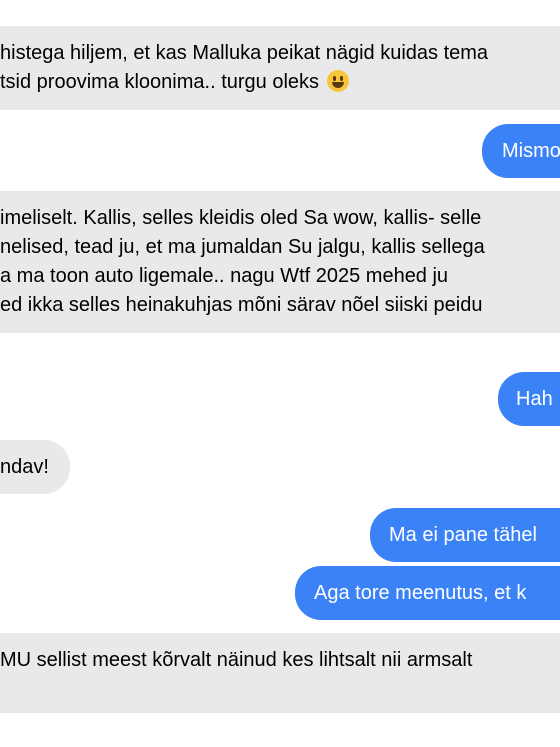 The image size is (560, 747). I want to click on outgoing-message-bubble: Aga tore meenutus, et k, so click(427, 593).